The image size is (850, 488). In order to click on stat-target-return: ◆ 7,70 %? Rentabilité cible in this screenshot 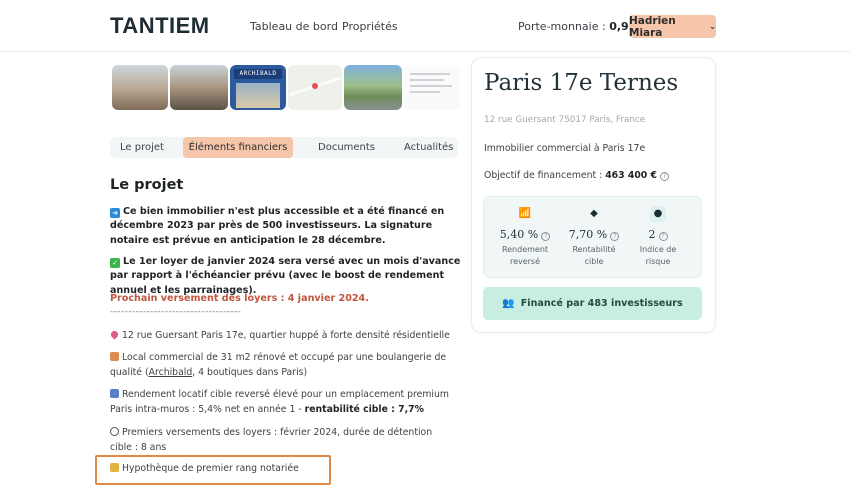, I will do `click(594, 237)`.